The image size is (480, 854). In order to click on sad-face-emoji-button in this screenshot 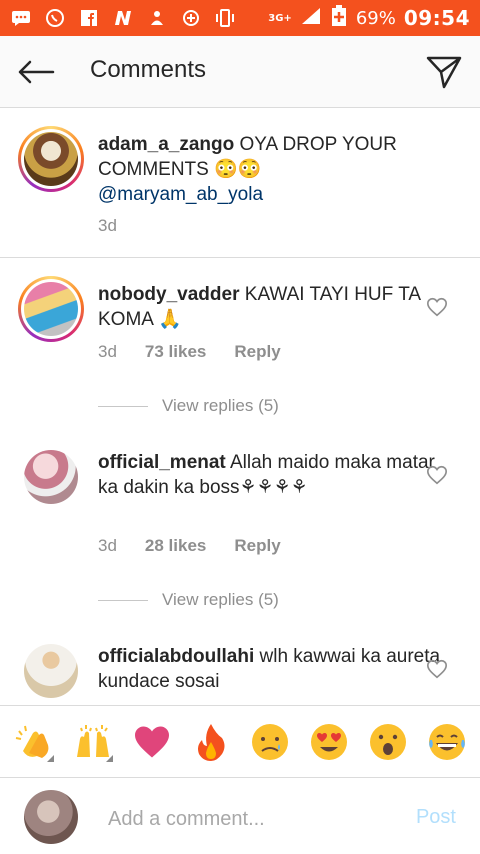, I will do `click(270, 742)`.